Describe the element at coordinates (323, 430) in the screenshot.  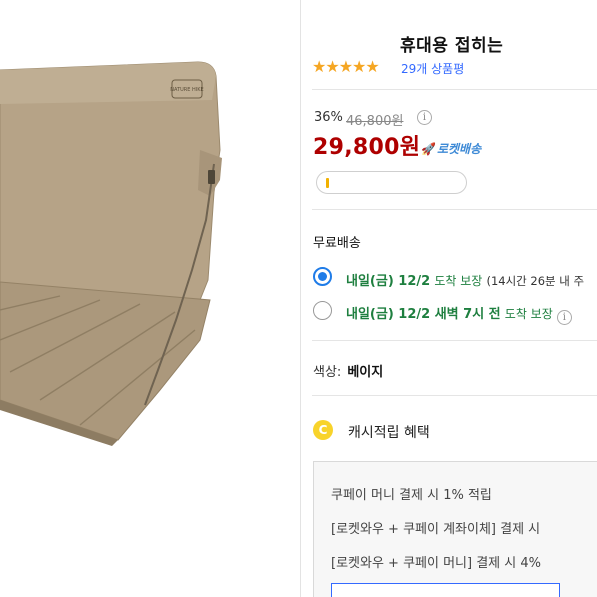
I see `cash-coin-icon: C` at that location.